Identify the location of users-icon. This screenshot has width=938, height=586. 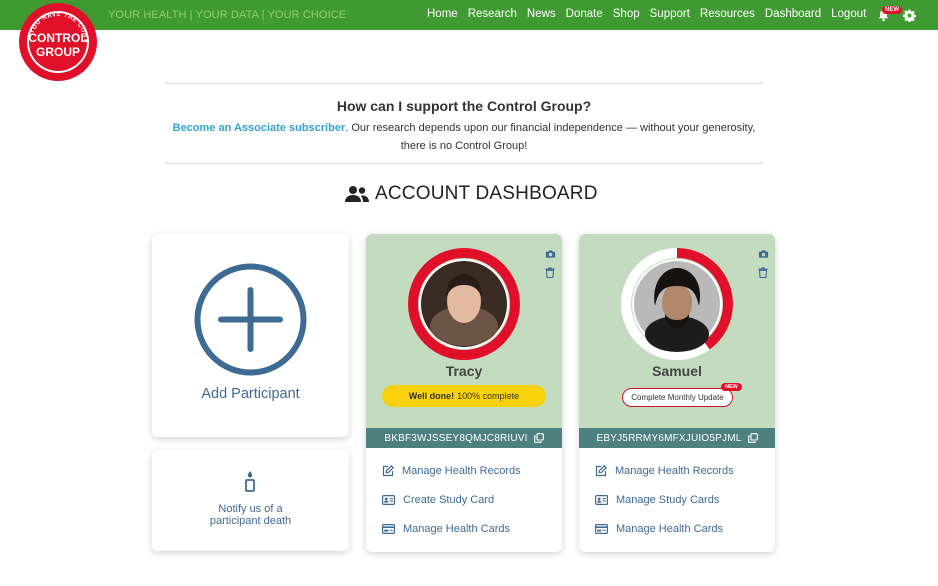
(357, 194).